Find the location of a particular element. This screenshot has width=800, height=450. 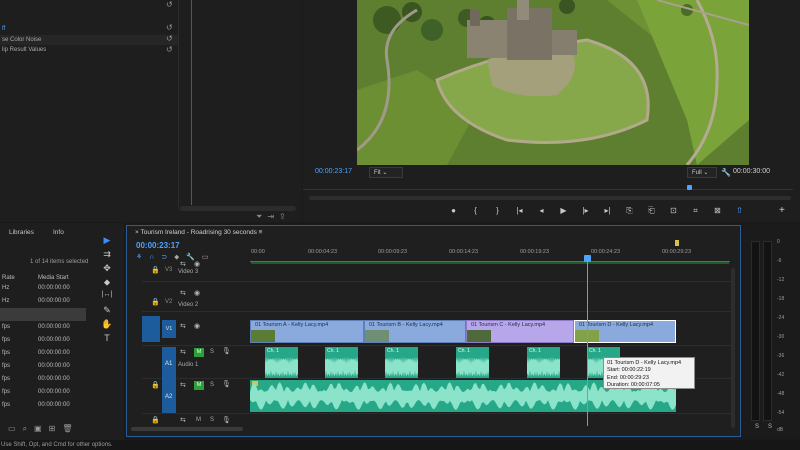

share-icon: ⇧ is located at coordinates (739, 211).